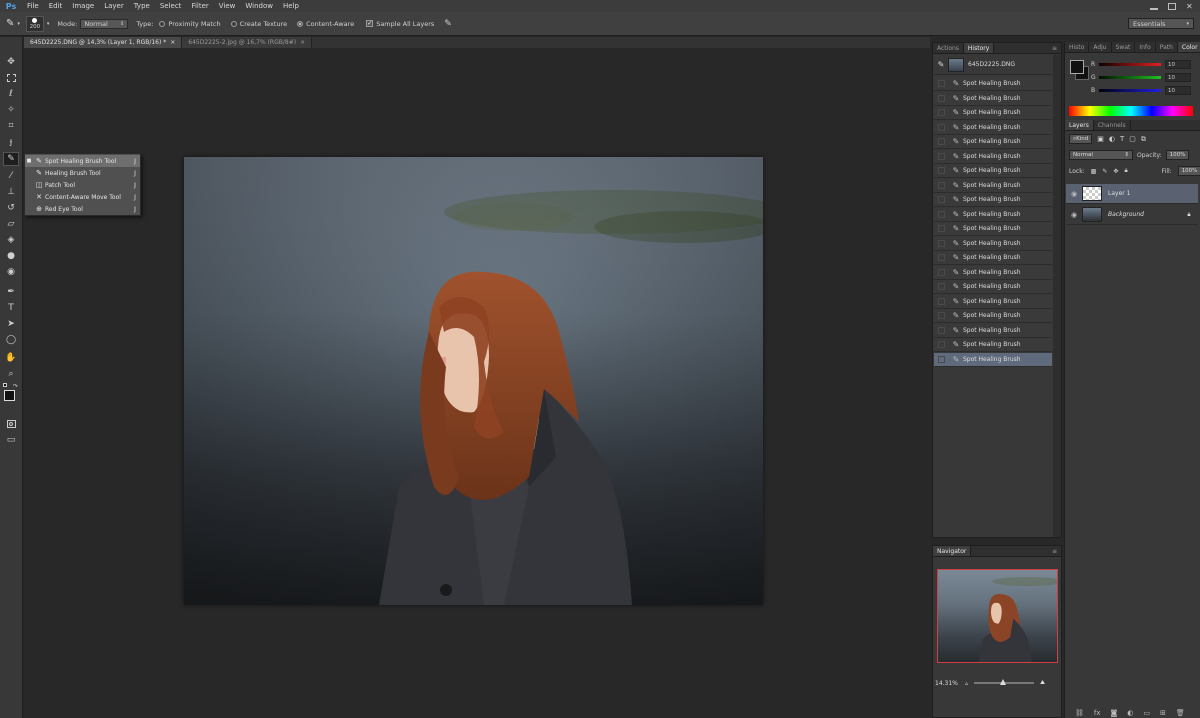 This screenshot has height=718, width=1200. I want to click on zoom-slider, so click(1004, 682).